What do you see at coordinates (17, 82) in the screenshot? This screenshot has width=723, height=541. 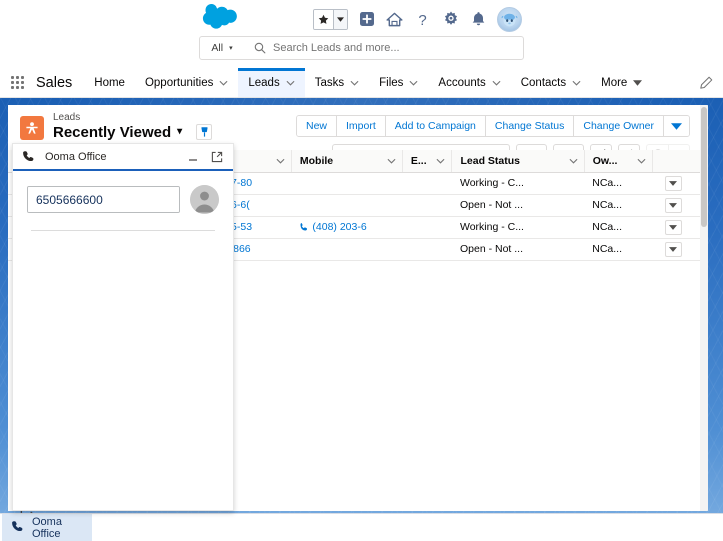 I see `app-launcher-waffle-icon` at bounding box center [17, 82].